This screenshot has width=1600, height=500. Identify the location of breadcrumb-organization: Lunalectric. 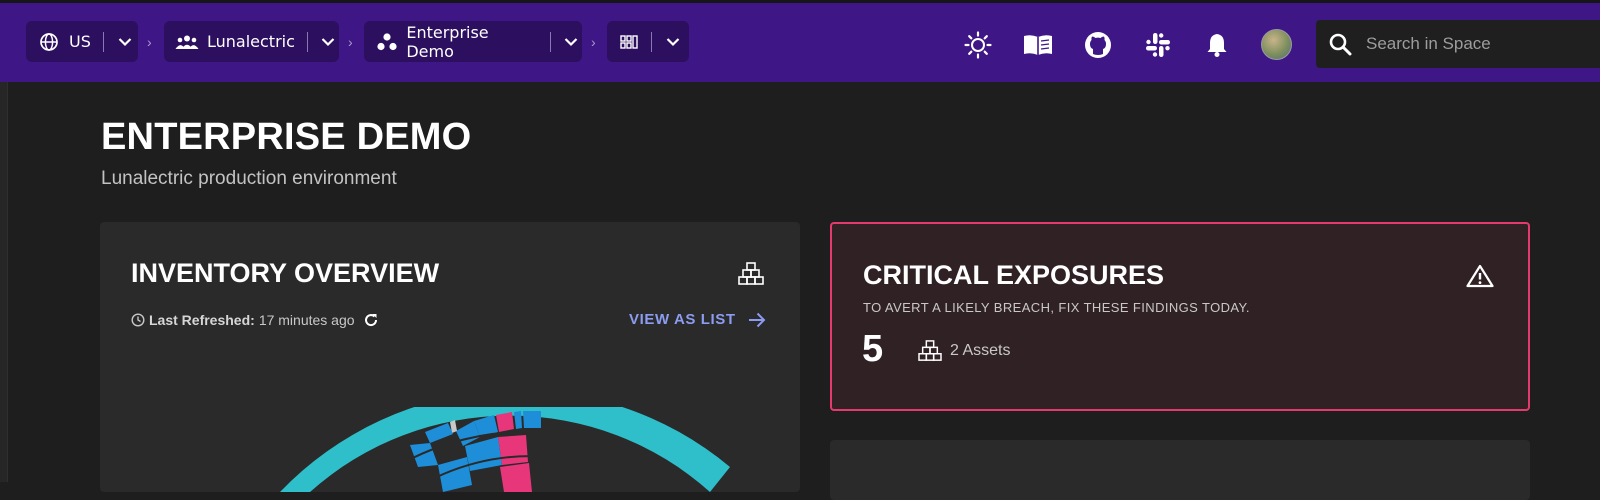
(251, 41).